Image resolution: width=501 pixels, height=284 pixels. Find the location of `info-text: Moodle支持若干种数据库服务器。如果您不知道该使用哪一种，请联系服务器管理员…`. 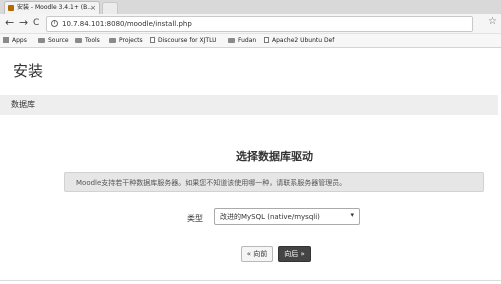

info-text: Moodle支持若干种数据库服务器。如果您不知道该使用哪一种，请联系服务器管理员… is located at coordinates (211, 183).